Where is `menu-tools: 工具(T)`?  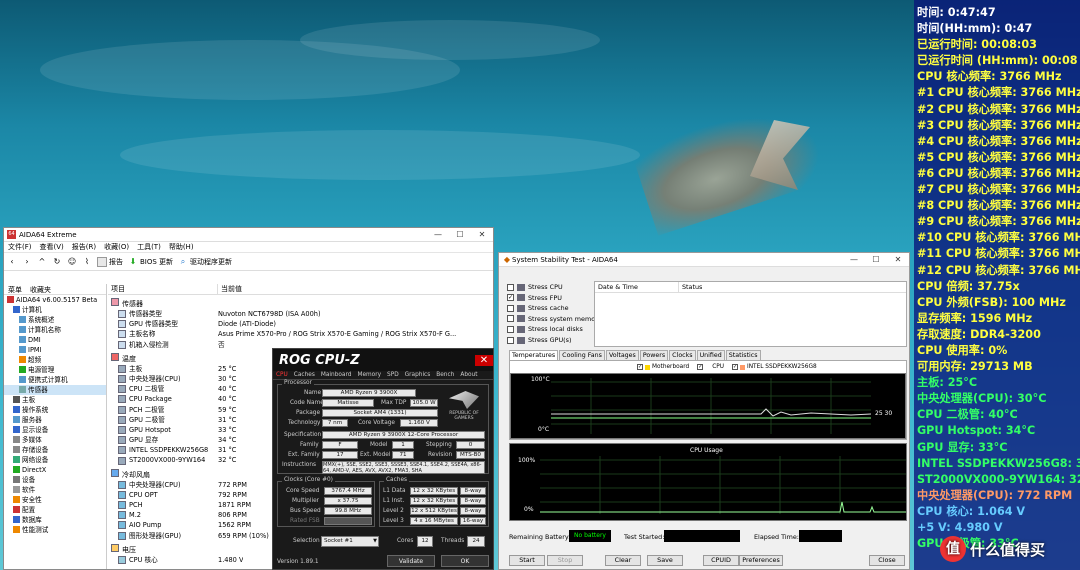 menu-tools: 工具(T) is located at coordinates (149, 247).